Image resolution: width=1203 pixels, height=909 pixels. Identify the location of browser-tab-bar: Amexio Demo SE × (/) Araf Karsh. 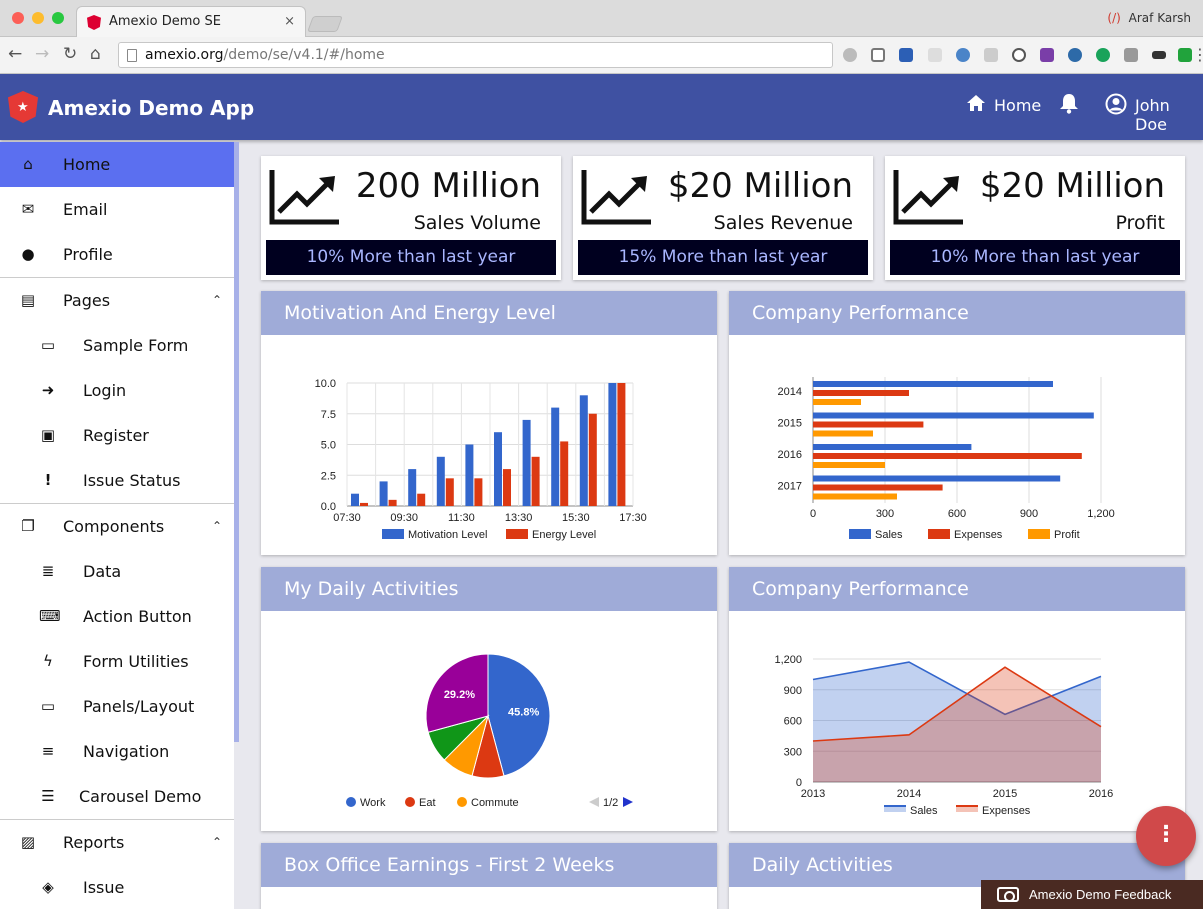
(601, 18).